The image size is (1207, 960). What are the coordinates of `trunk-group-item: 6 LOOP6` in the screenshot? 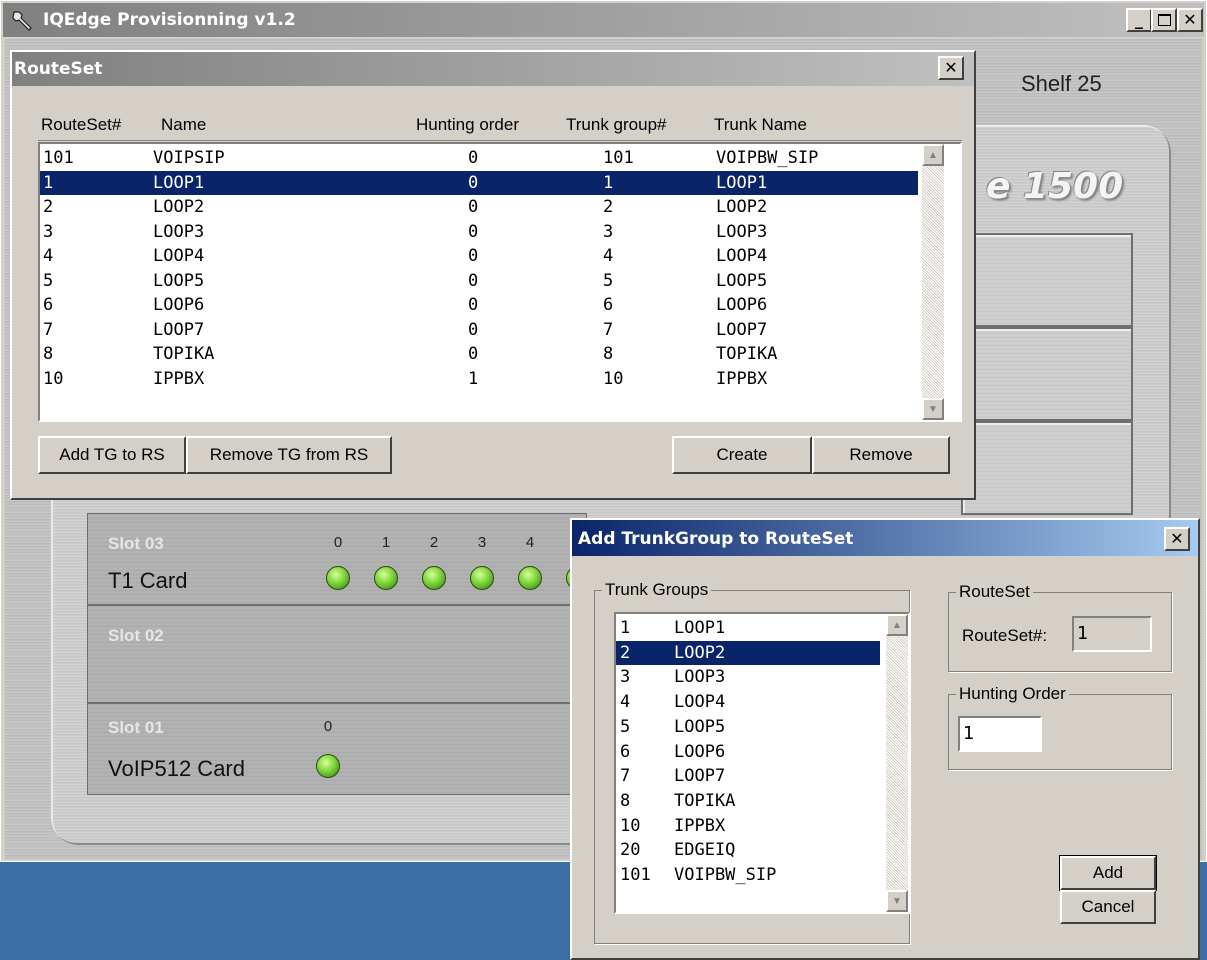 It's located at (748, 752).